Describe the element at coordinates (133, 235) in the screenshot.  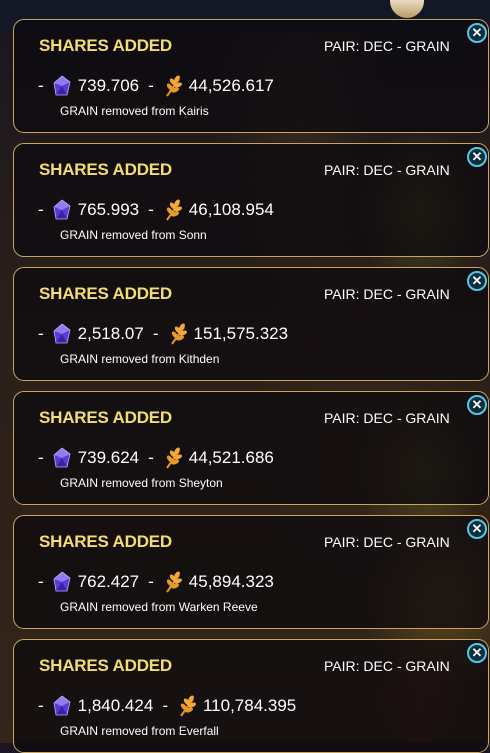
I see `removed-message: GRAIN removed from Sonn` at that location.